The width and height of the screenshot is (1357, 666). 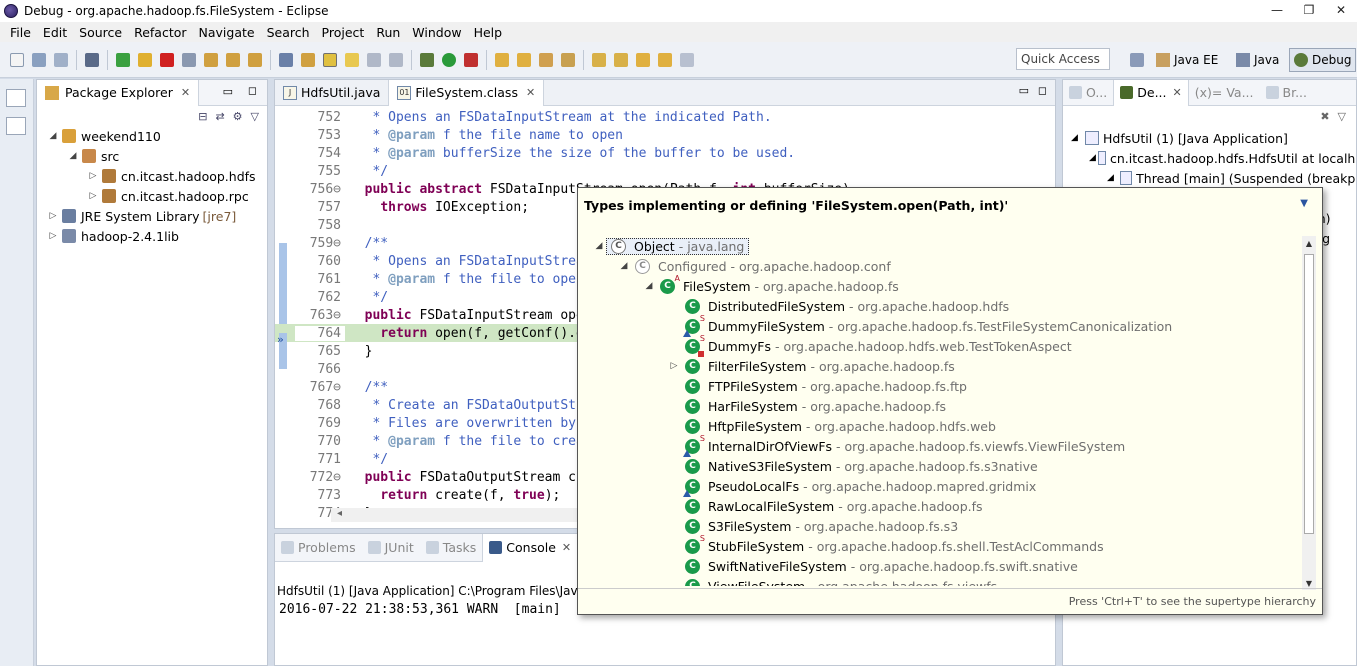 I want to click on tree-item: ◢ src, so click(x=152, y=156).